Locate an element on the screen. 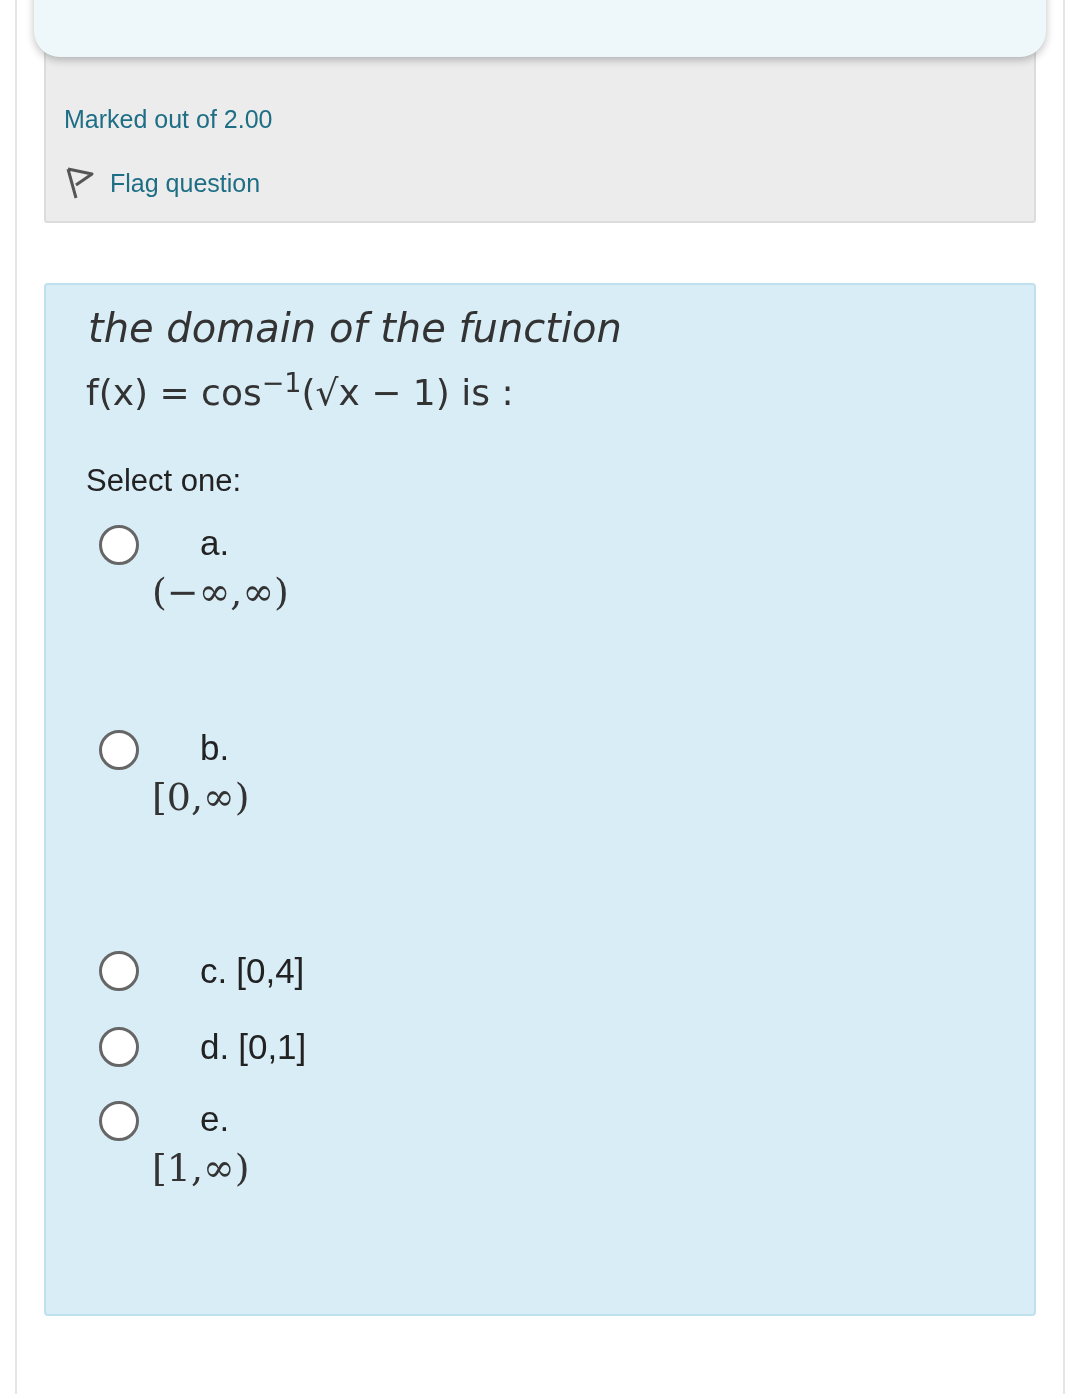 The width and height of the screenshot is (1080, 1394). question-formula: f(x) = cos$^{−1}$(√x − 1) is : is located at coordinates (300, 390).